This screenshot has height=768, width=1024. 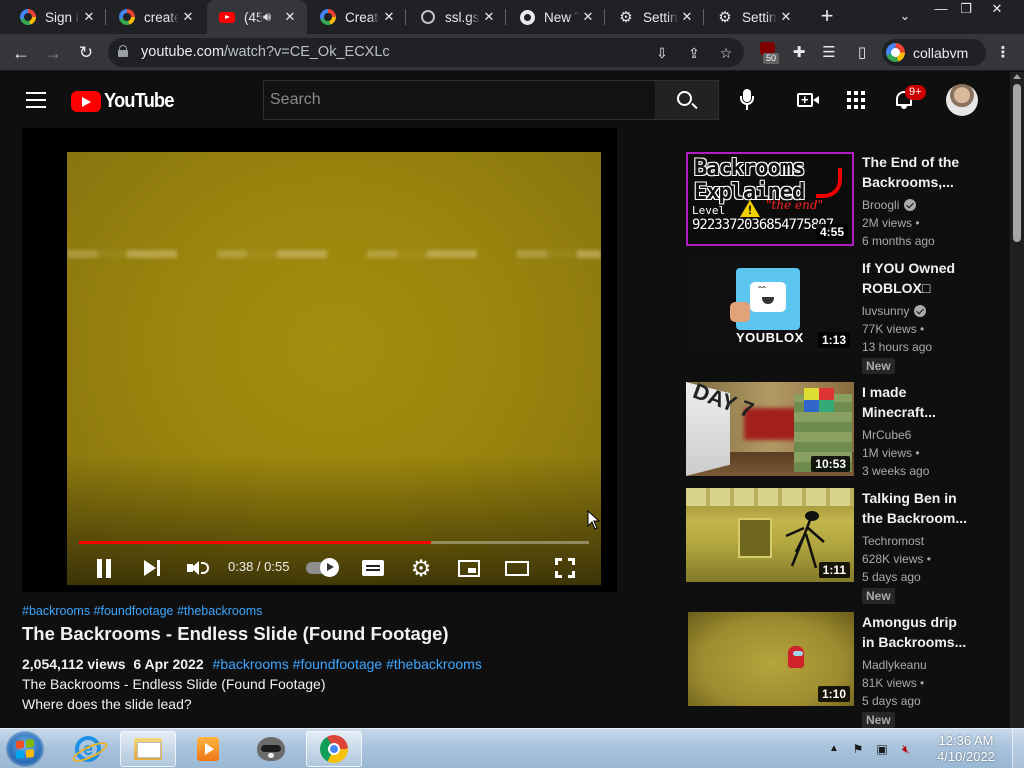 I want to click on fullscreen-icon, so click(x=565, y=568).